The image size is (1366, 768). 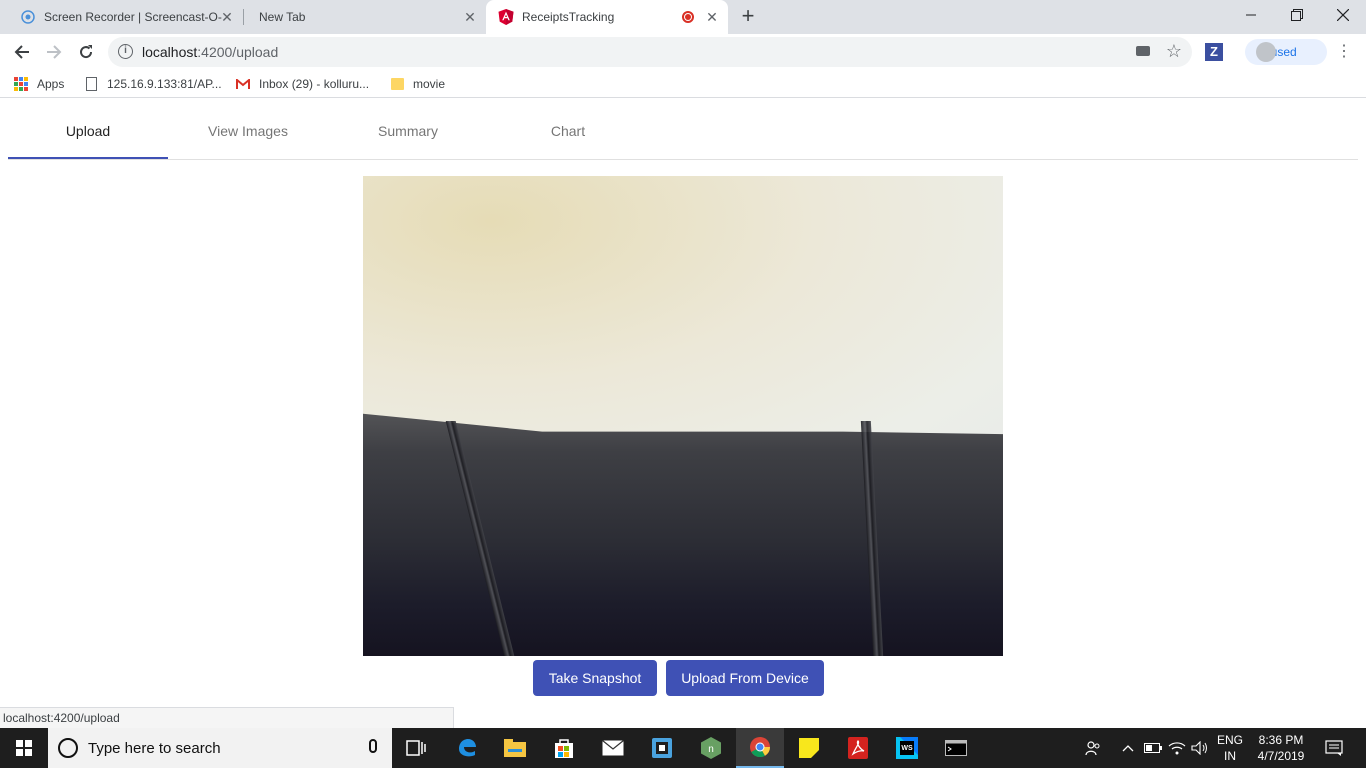 What do you see at coordinates (210, 52) in the screenshot?
I see `url-text: localhost:4200/upload` at bounding box center [210, 52].